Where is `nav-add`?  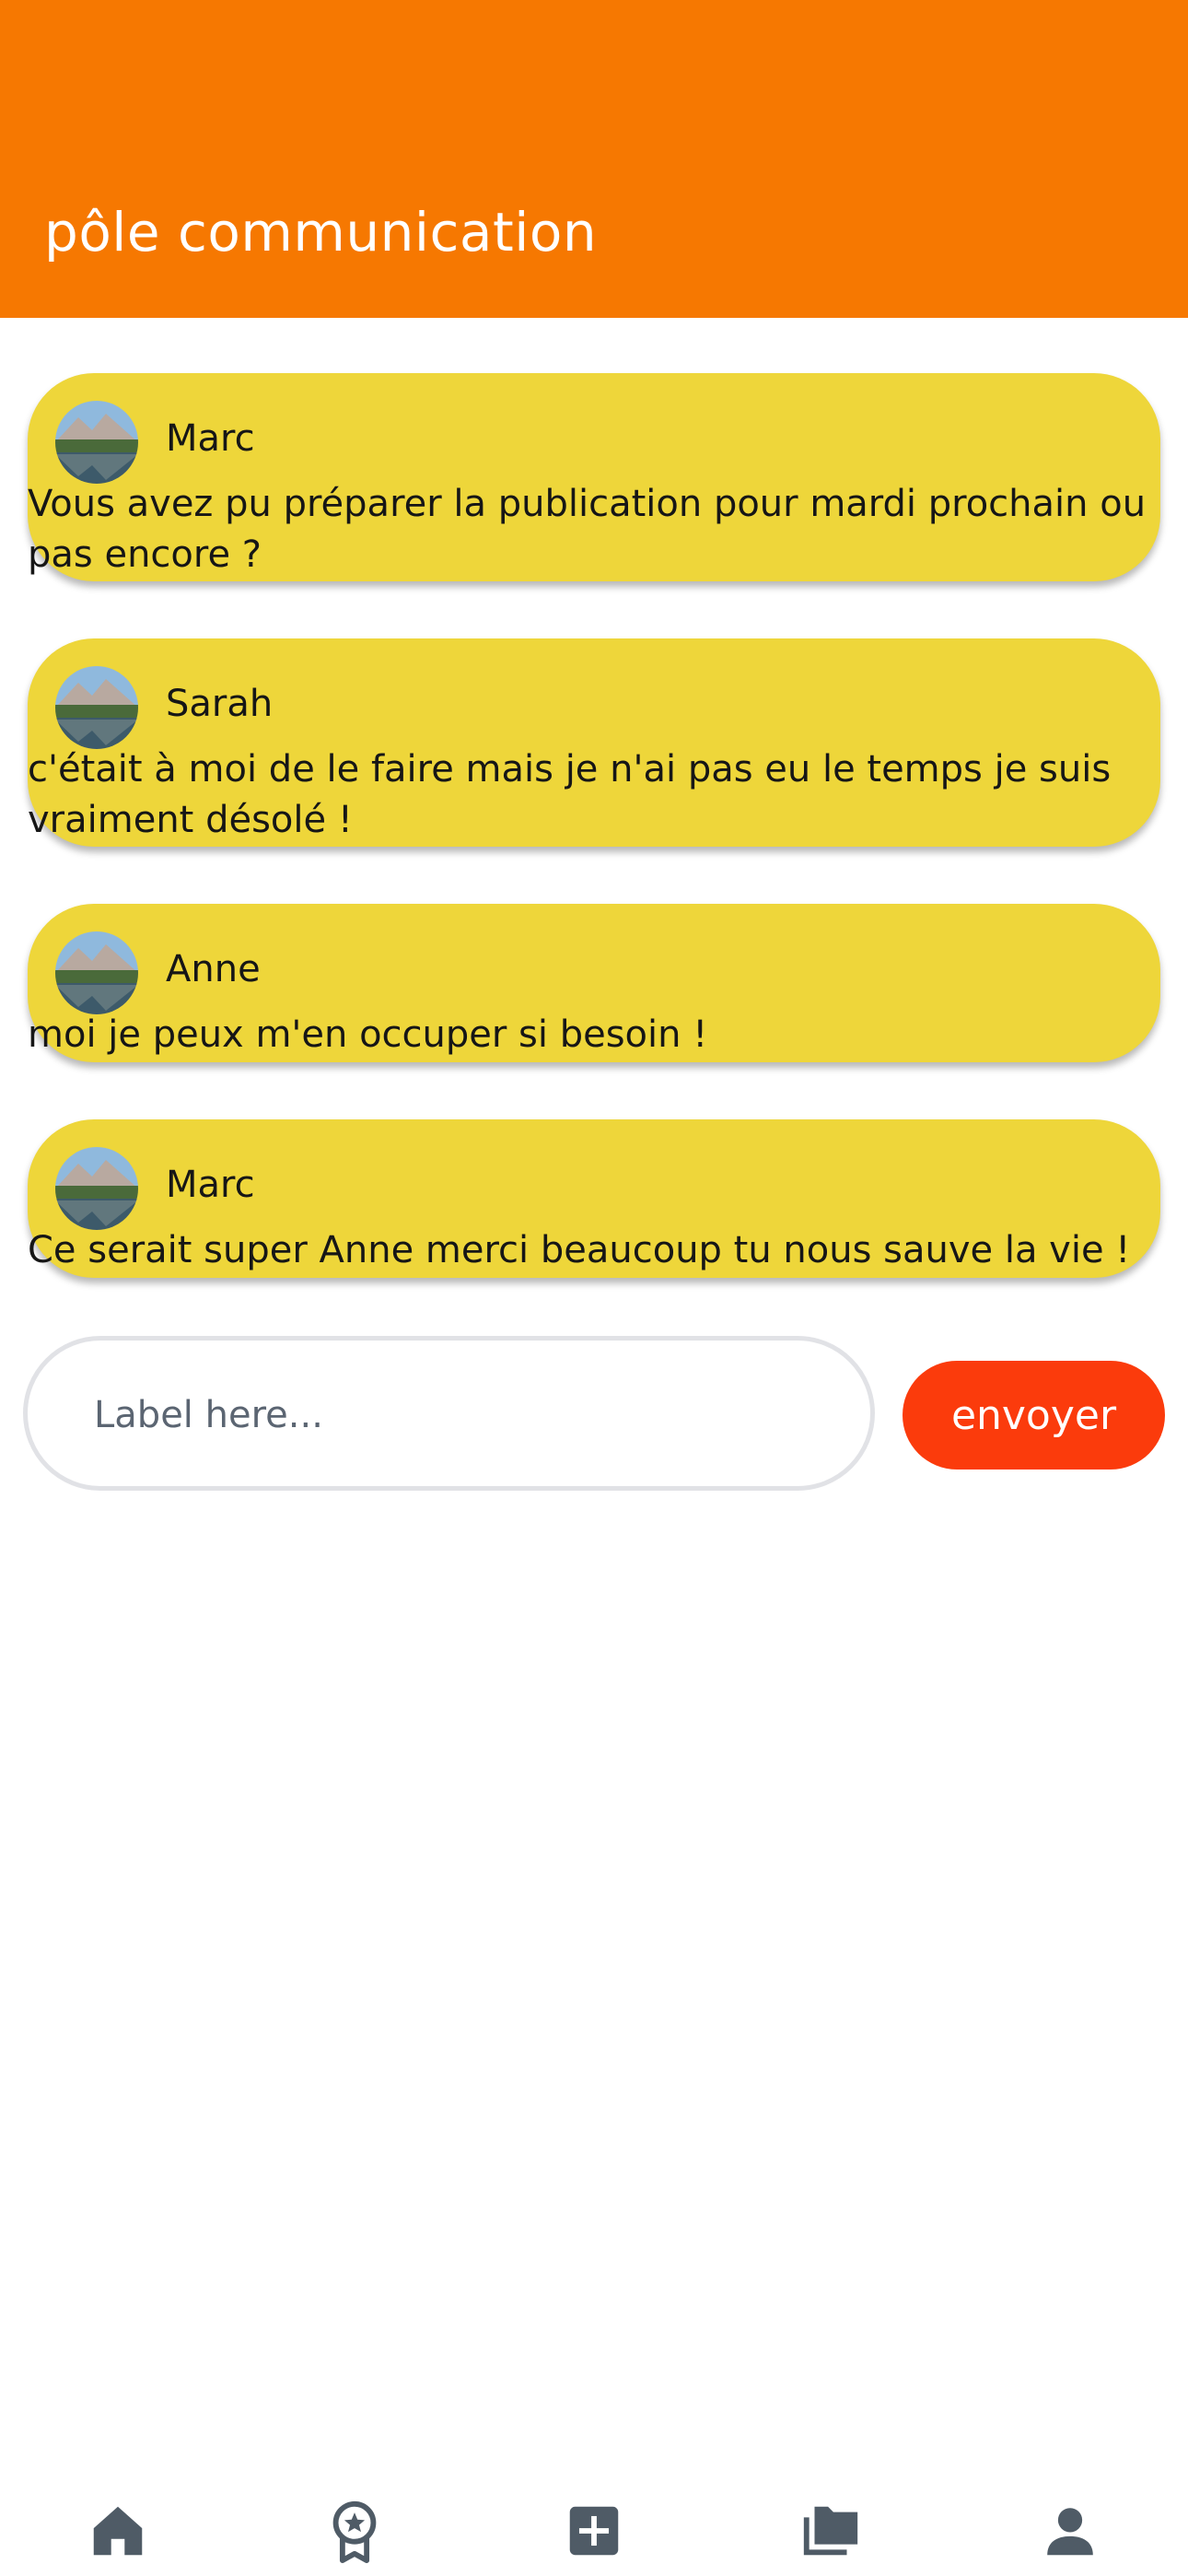
nav-add is located at coordinates (594, 2532).